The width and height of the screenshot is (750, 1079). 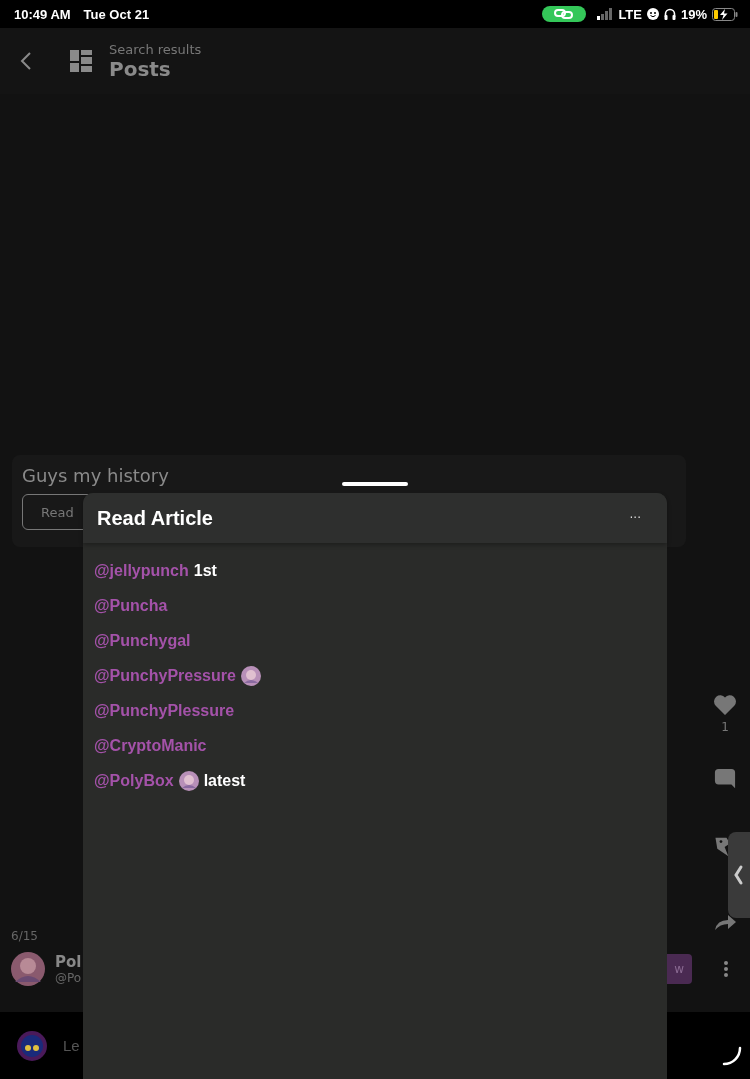 I want to click on user-avatar, so click(x=32, y=1045).